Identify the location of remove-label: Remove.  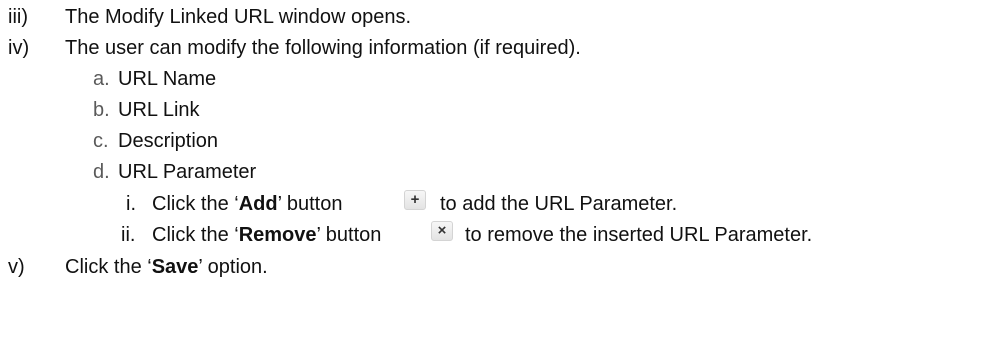
(277, 235).